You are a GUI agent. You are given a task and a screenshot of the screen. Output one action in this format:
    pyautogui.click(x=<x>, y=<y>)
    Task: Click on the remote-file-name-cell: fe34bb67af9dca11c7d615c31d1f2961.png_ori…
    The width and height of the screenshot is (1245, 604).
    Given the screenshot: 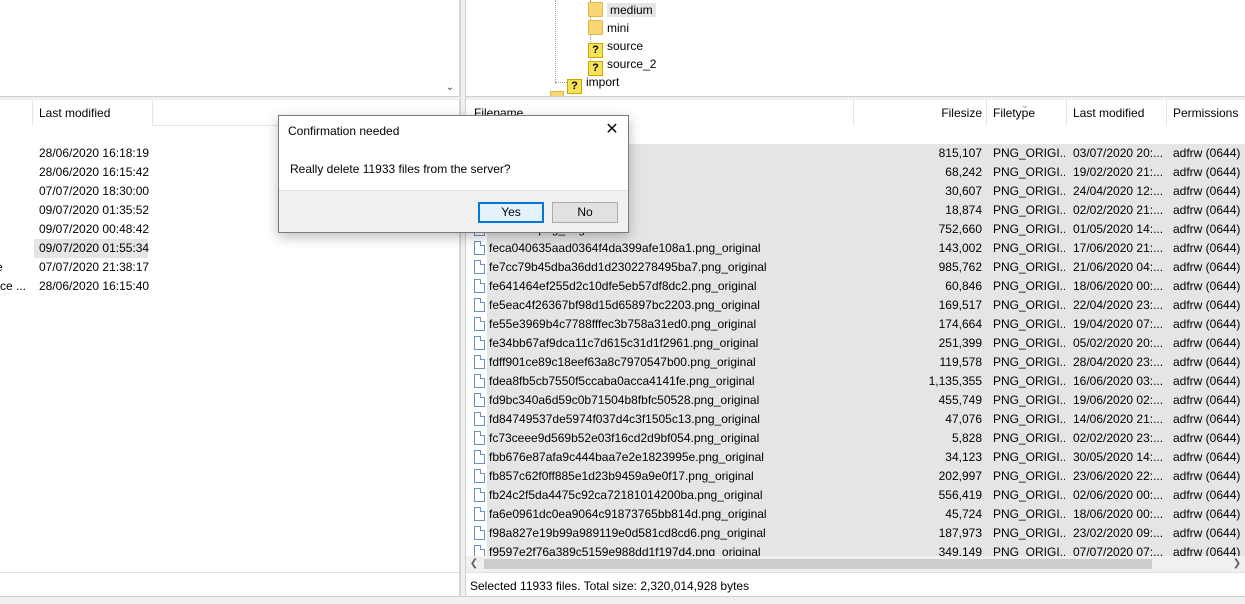 What is the action you would take?
    pyautogui.click(x=664, y=343)
    